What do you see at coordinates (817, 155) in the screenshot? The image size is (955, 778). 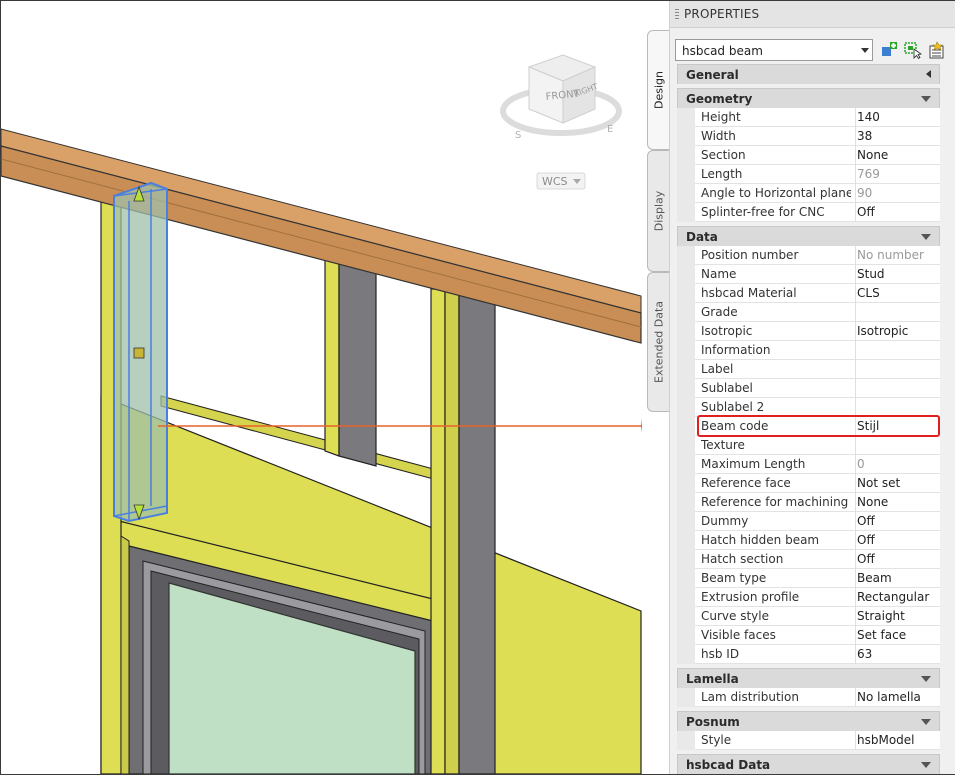 I see `property-row: Section None` at bounding box center [817, 155].